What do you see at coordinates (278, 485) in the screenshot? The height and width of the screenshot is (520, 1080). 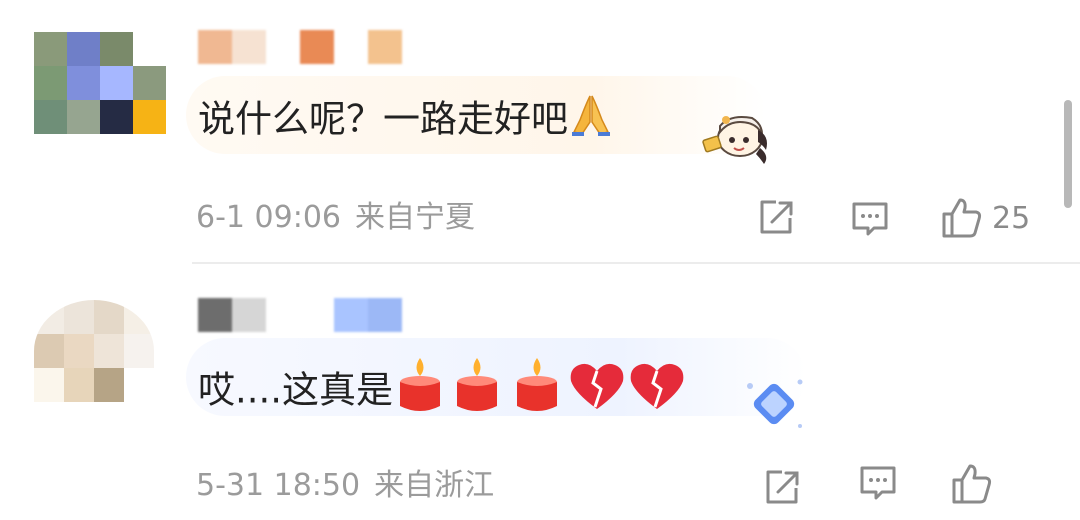 I see `comment-time: 5-31 18:50` at bounding box center [278, 485].